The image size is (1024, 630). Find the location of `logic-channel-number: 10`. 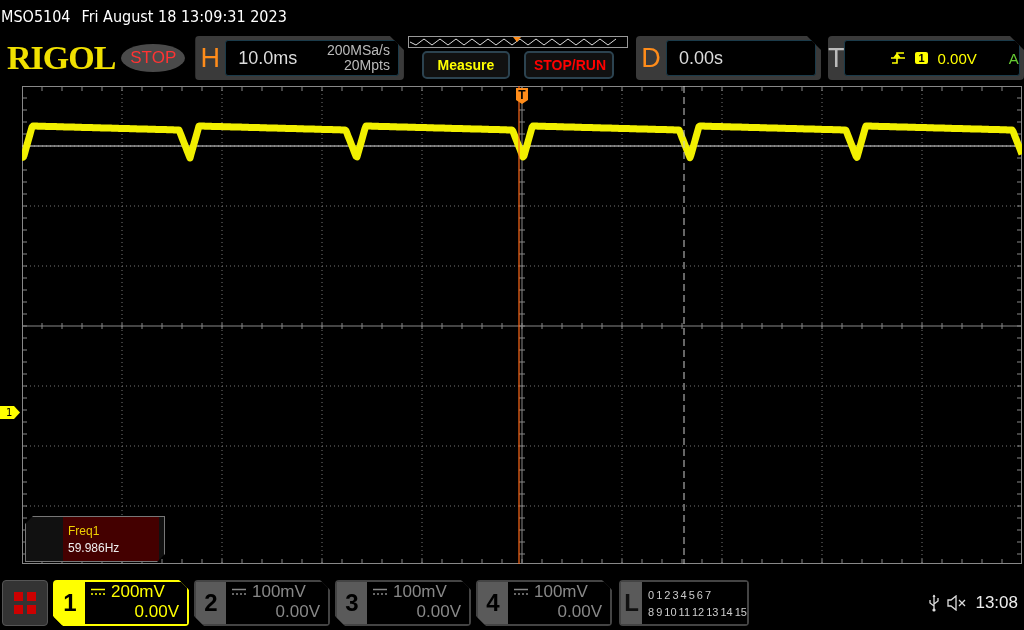

logic-channel-number: 10 is located at coordinates (670, 611).